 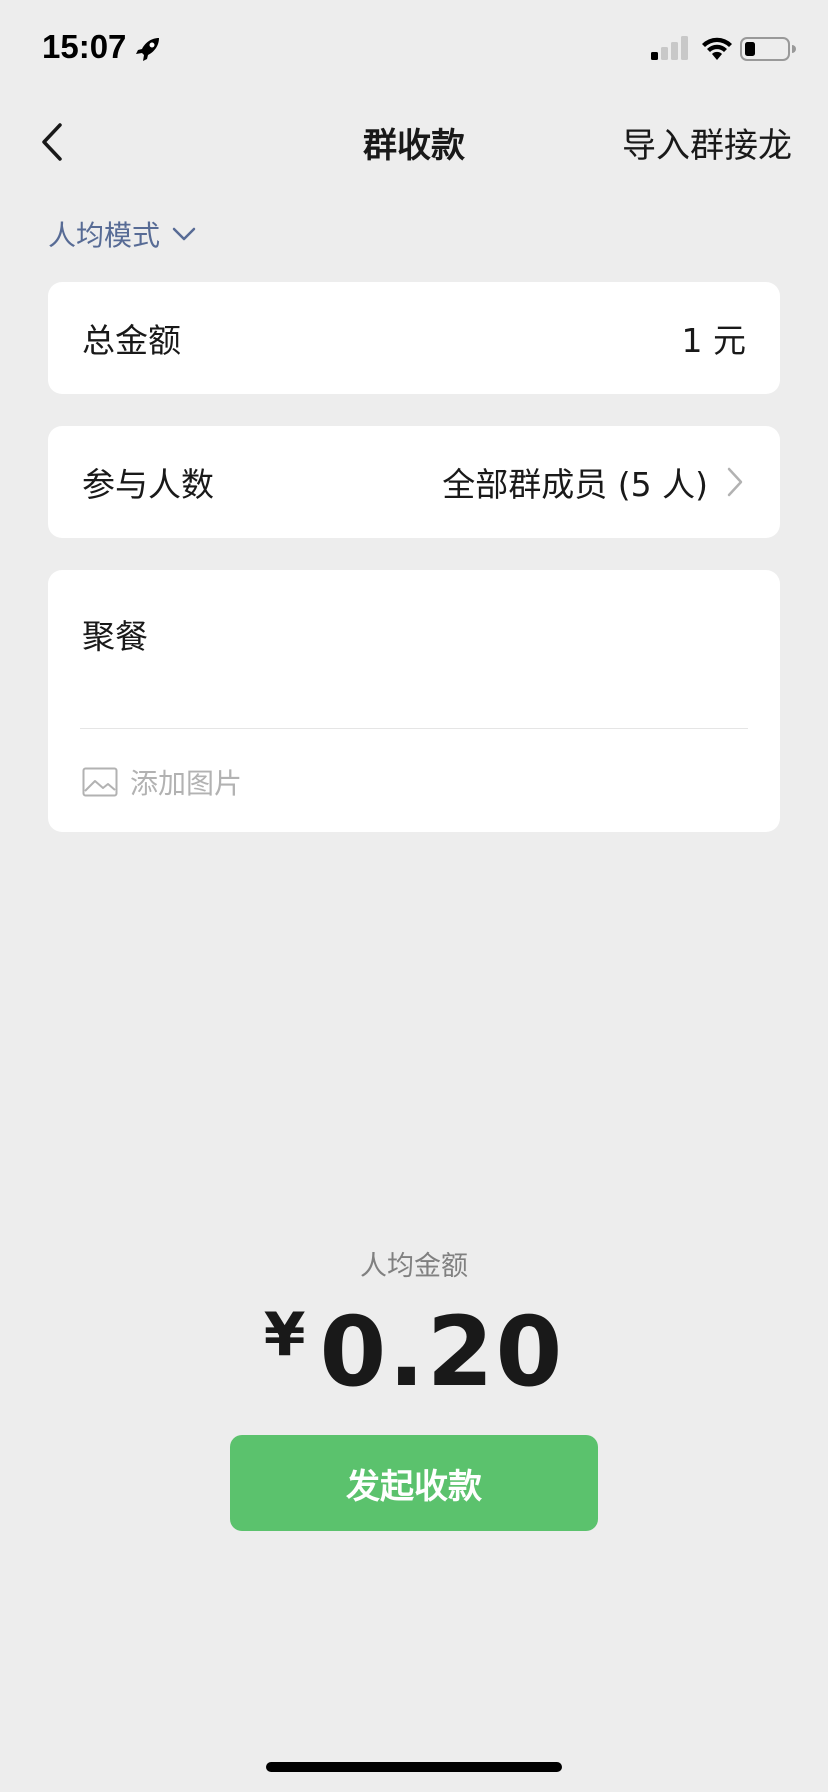 What do you see at coordinates (442, 1352) in the screenshot?
I see `per-person-value: 0.20` at bounding box center [442, 1352].